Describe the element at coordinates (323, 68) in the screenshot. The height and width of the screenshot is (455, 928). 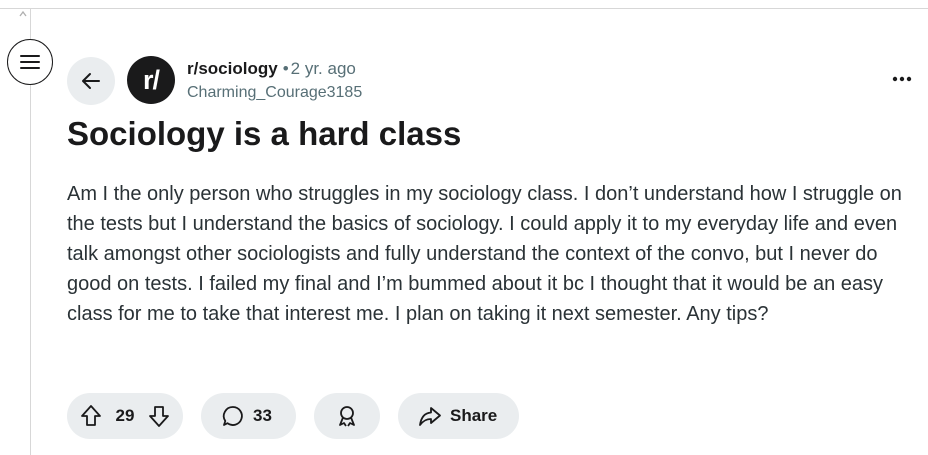
I see `post-time: 2 yr. ago` at that location.